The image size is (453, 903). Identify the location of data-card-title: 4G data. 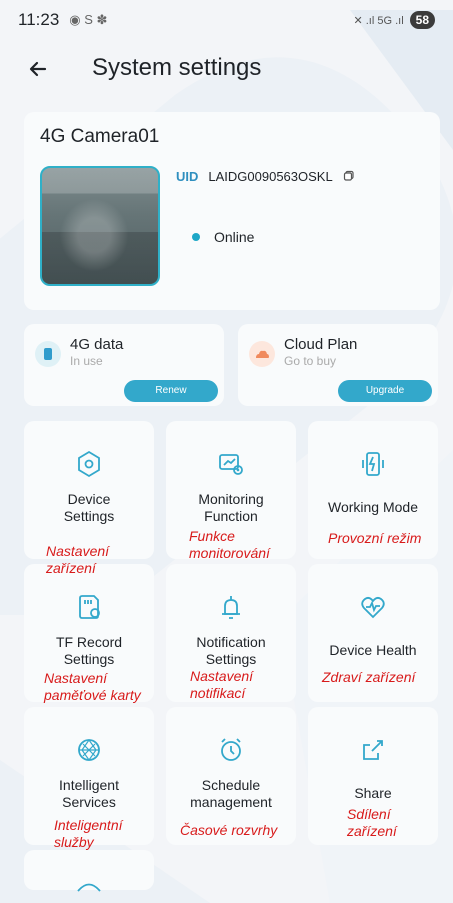
(97, 344).